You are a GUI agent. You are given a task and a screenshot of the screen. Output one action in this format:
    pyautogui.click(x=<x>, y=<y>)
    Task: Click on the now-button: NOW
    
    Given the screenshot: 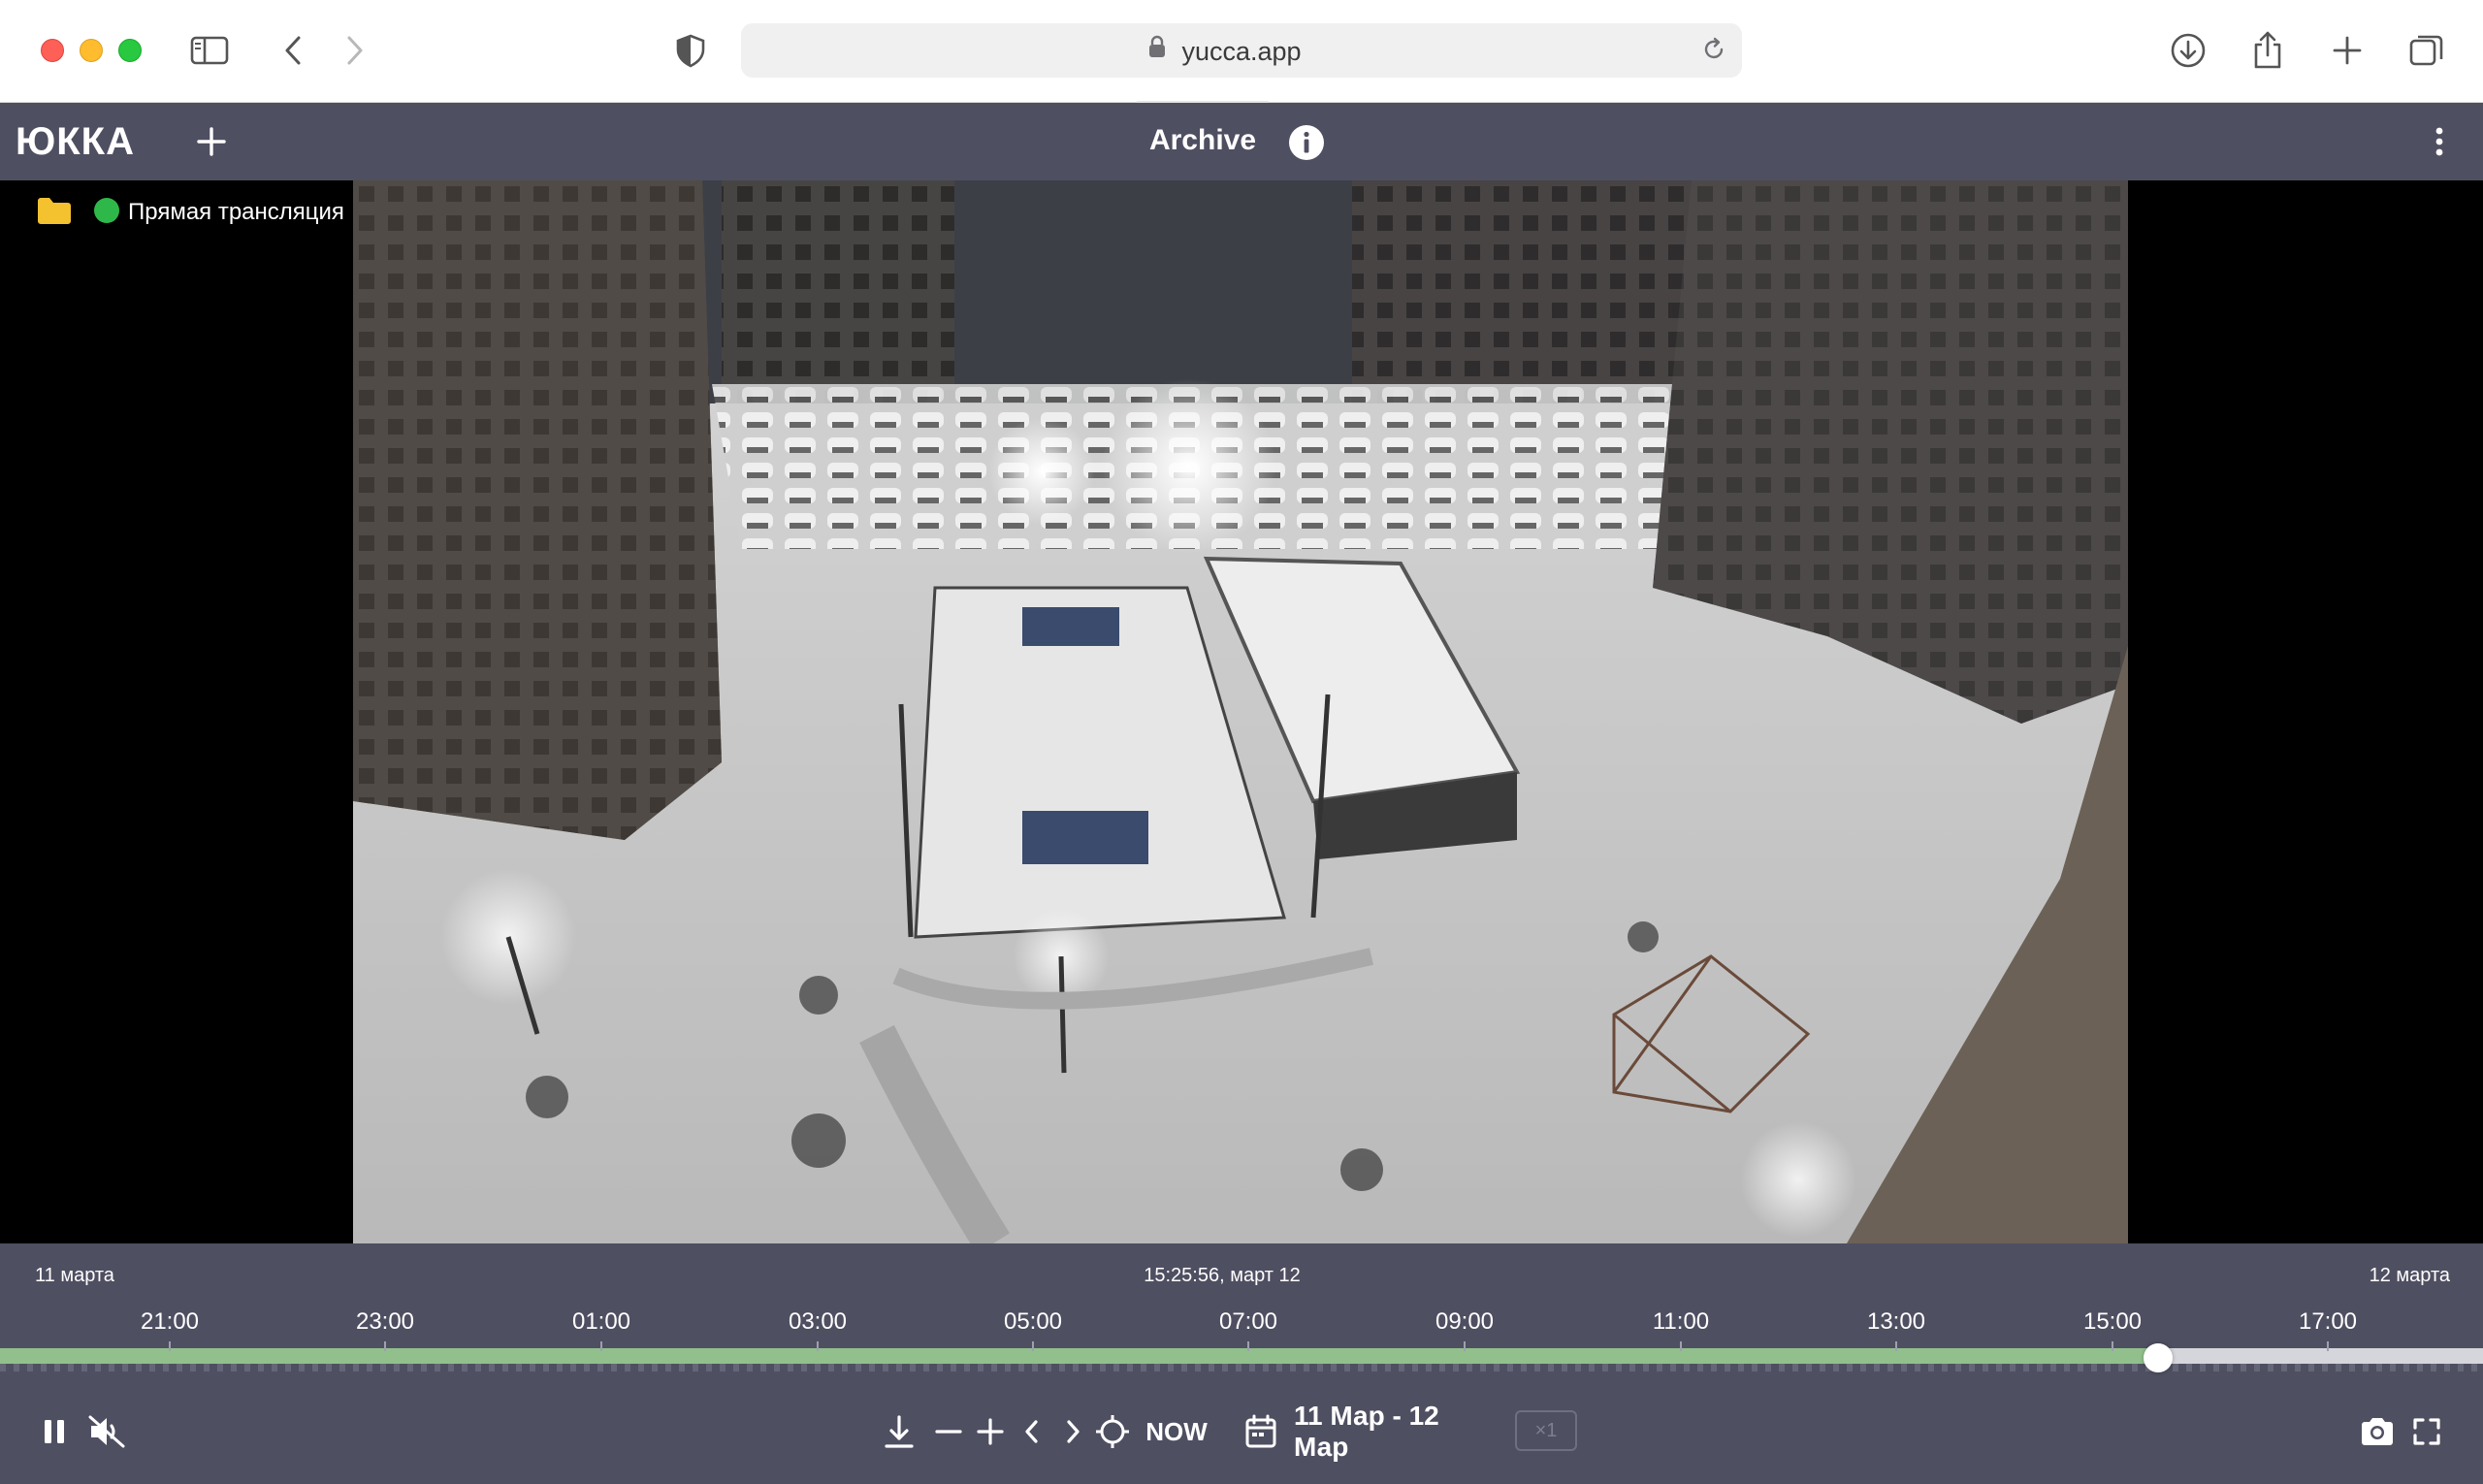 What is the action you would take?
    pyautogui.click(x=1177, y=1431)
    